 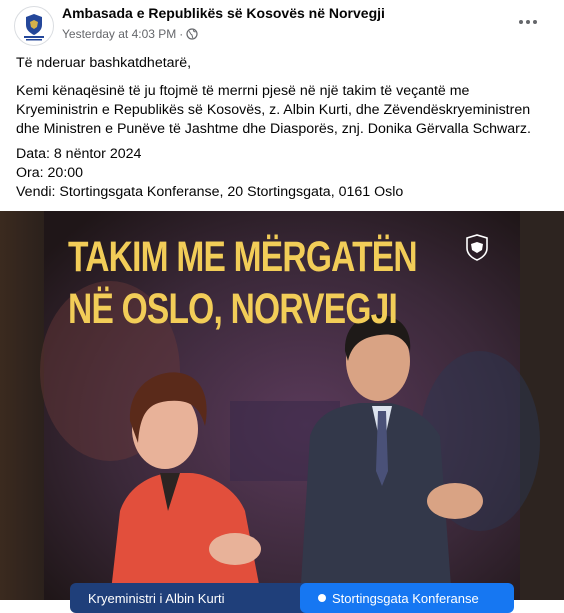 I want to click on location-pin-icon, so click(x=322, y=598).